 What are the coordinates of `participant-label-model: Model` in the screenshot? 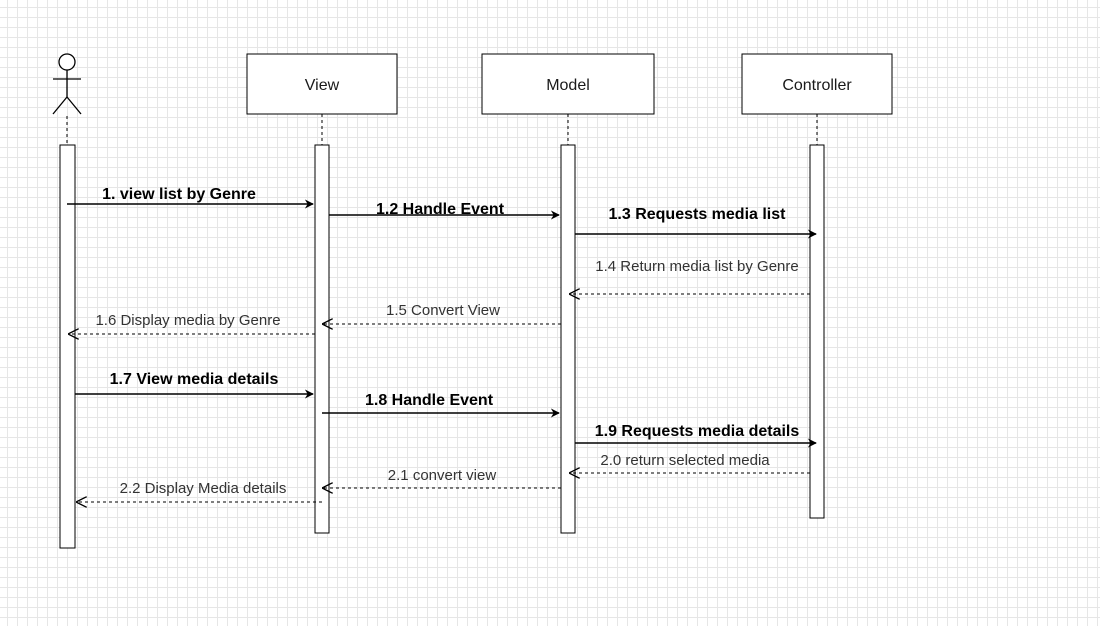 It's located at (568, 85).